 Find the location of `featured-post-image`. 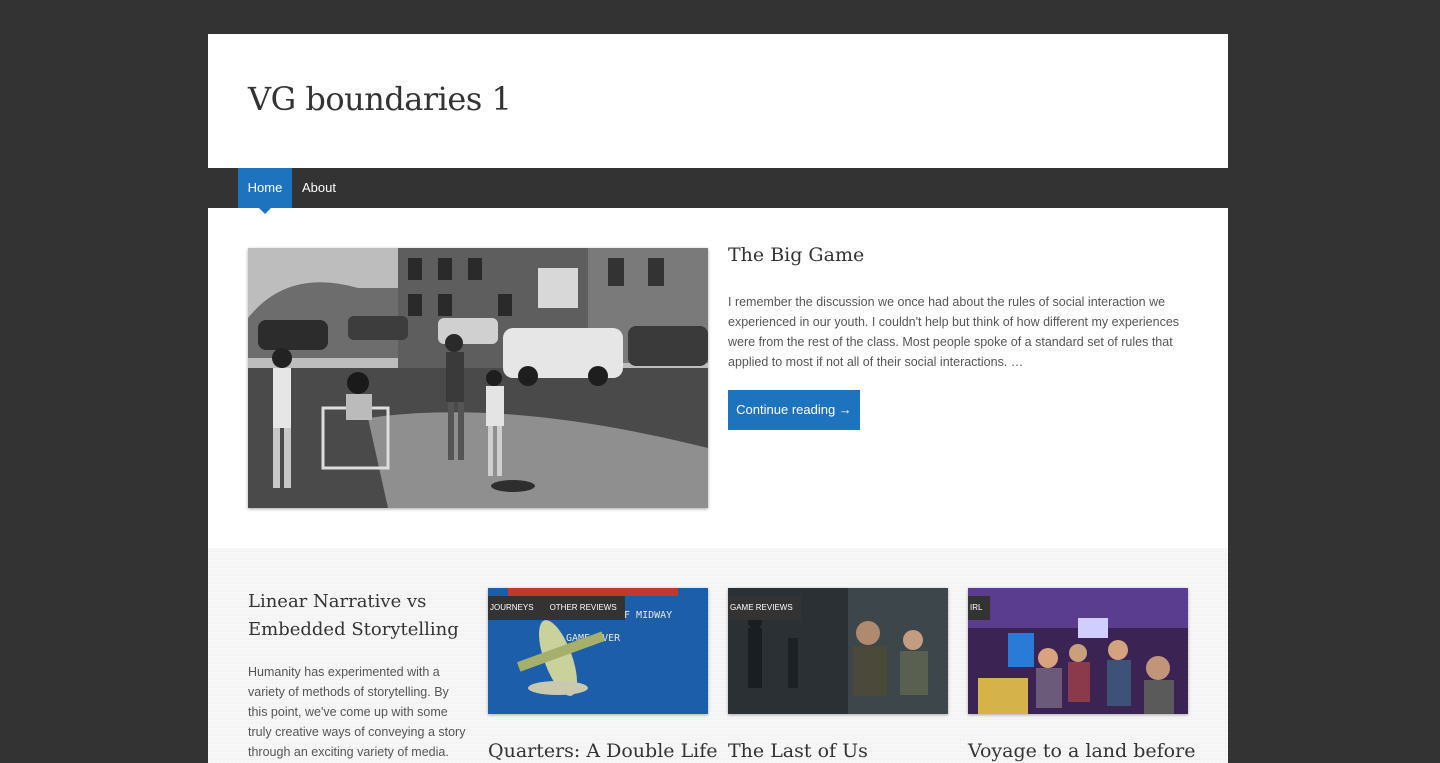

featured-post-image is located at coordinates (478, 378).